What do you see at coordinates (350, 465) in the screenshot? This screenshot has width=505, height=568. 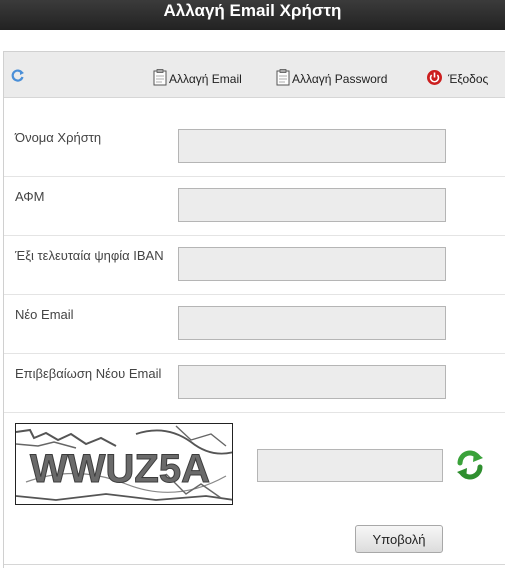 I see `captcha-input` at bounding box center [350, 465].